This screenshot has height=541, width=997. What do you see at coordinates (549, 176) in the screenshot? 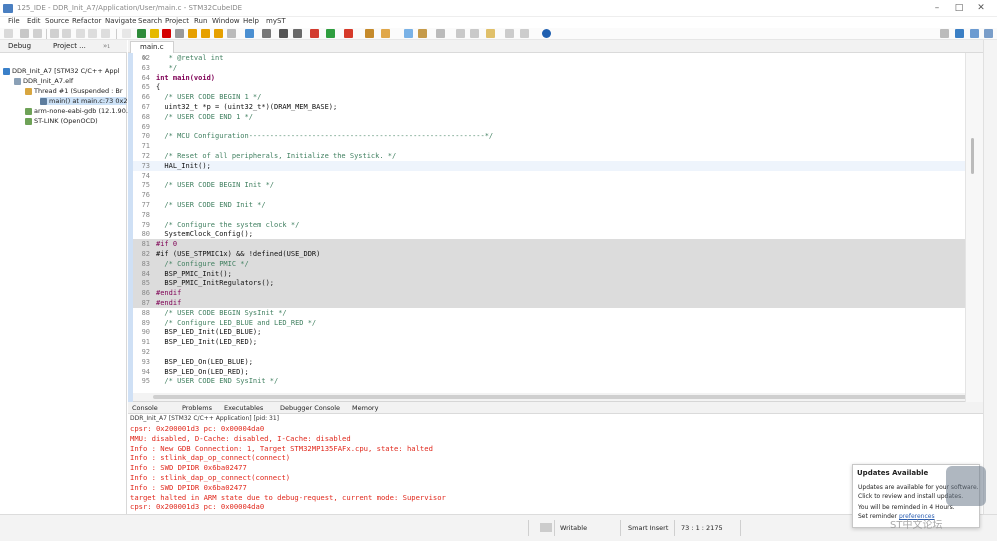
I see `code-line: 74` at bounding box center [549, 176].